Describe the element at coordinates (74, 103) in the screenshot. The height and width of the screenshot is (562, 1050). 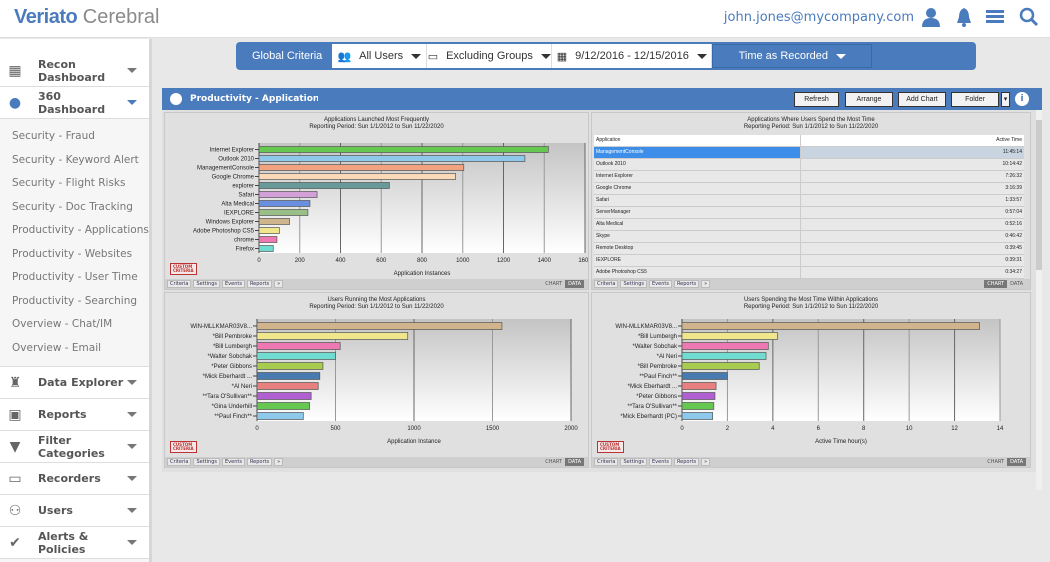
I see `nav-360-dashboard: ● 360 Dashboard` at that location.